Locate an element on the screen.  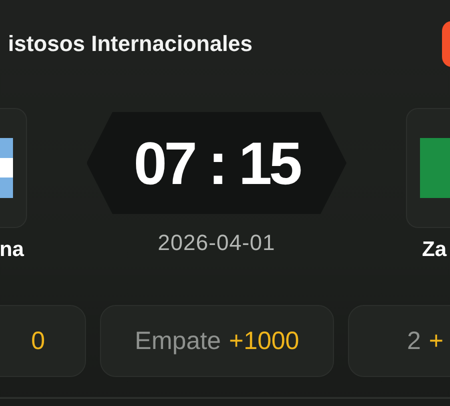
odds-button: 0 is located at coordinates (43, 341).